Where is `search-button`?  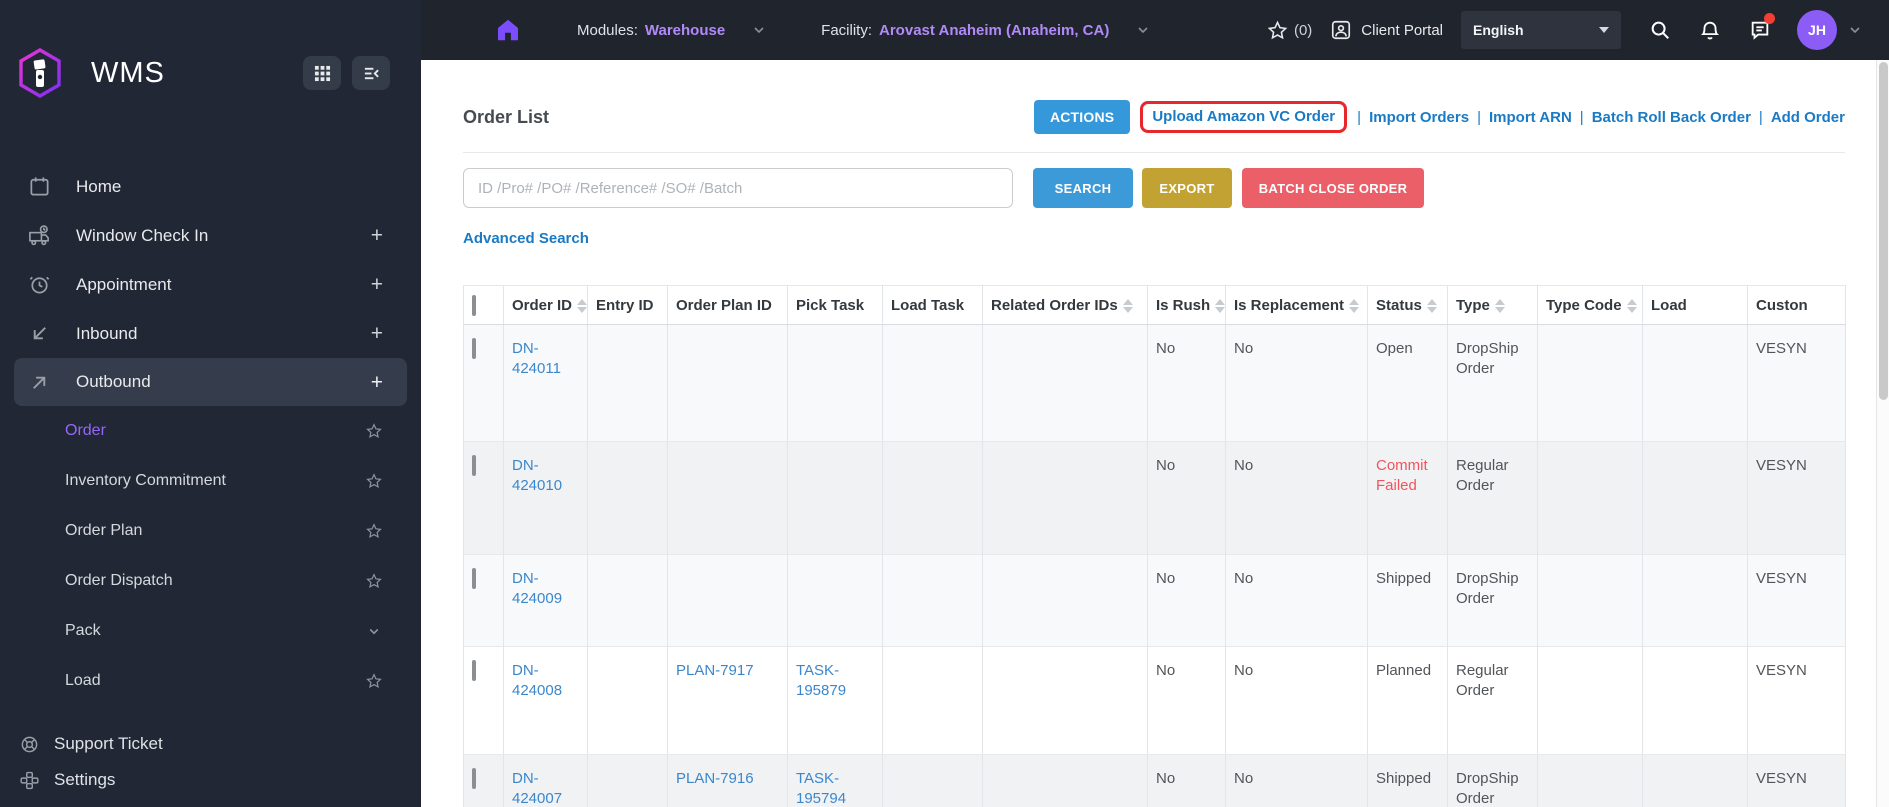
search-button is located at coordinates (1660, 30).